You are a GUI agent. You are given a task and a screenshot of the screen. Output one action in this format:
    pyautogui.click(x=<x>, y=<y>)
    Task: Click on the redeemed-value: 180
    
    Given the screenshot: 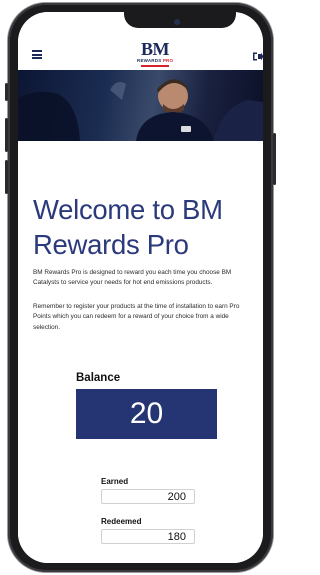 What is the action you would take?
    pyautogui.click(x=148, y=536)
    